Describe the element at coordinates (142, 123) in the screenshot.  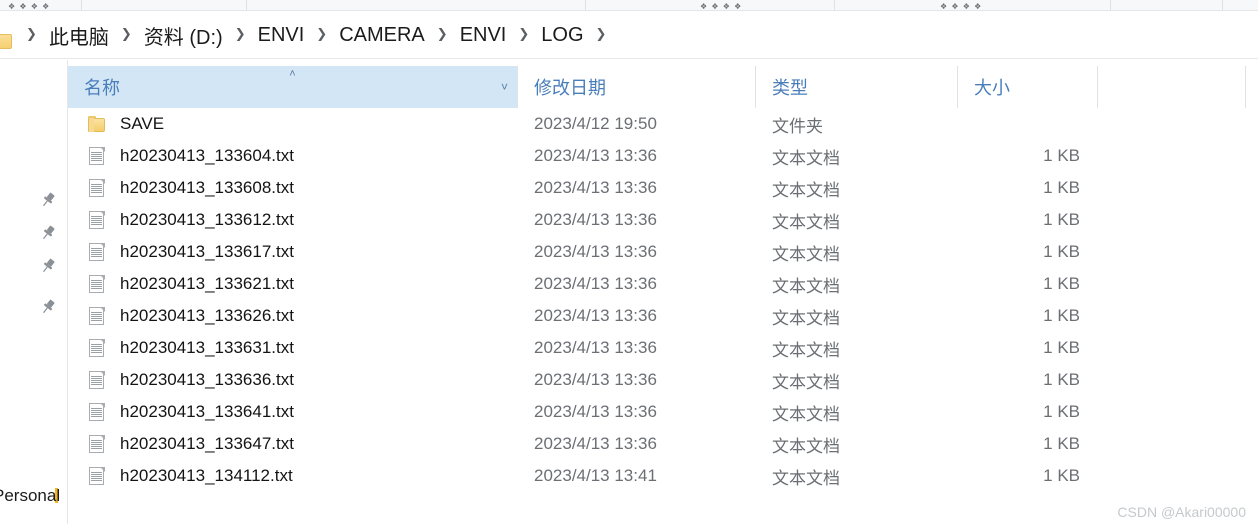
I see `file-name: SAVE` at that location.